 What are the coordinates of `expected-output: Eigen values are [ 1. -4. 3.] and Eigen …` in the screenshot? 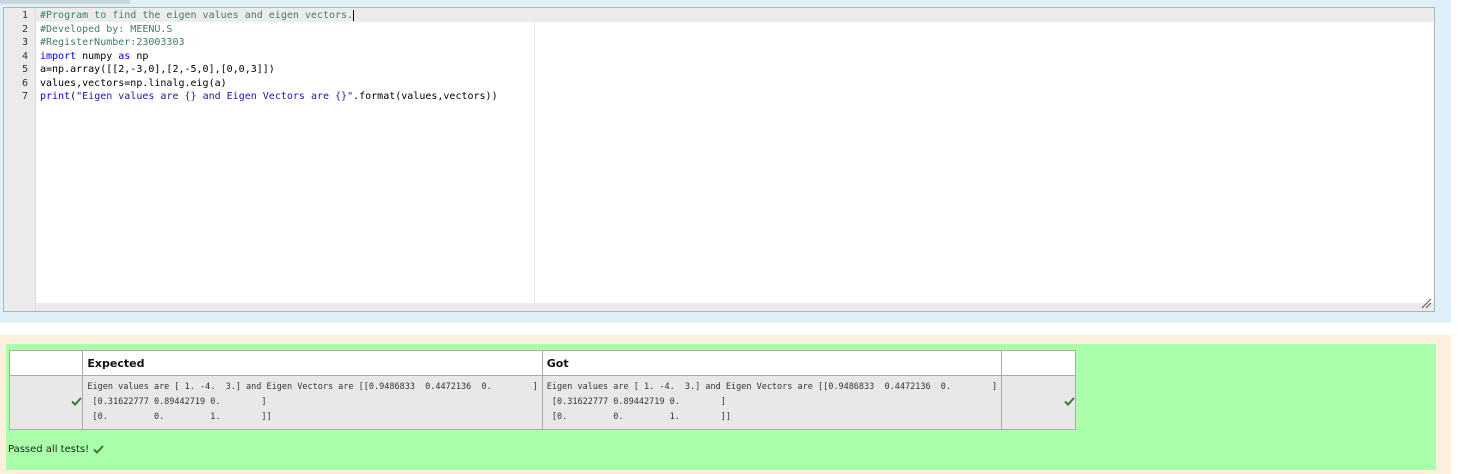 It's located at (312, 402).